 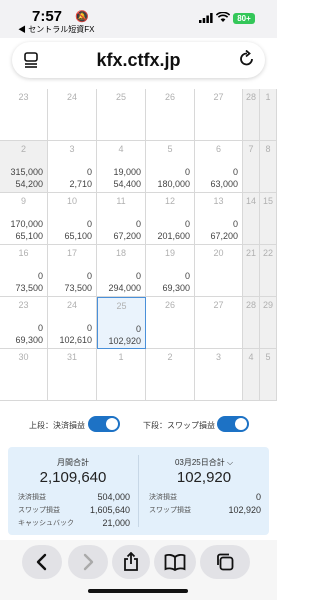 I want to click on tabs-button, so click(x=225, y=562).